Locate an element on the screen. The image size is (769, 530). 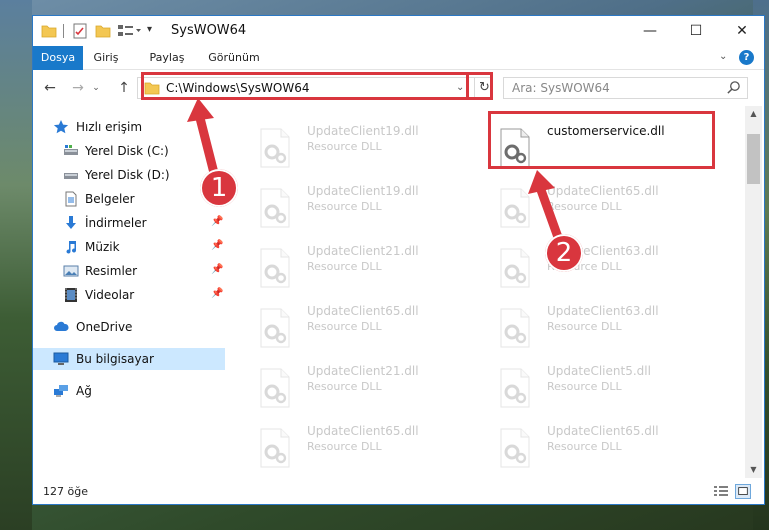
sidebar-item-label: Yerel Disk (D:) is located at coordinates (127, 175).